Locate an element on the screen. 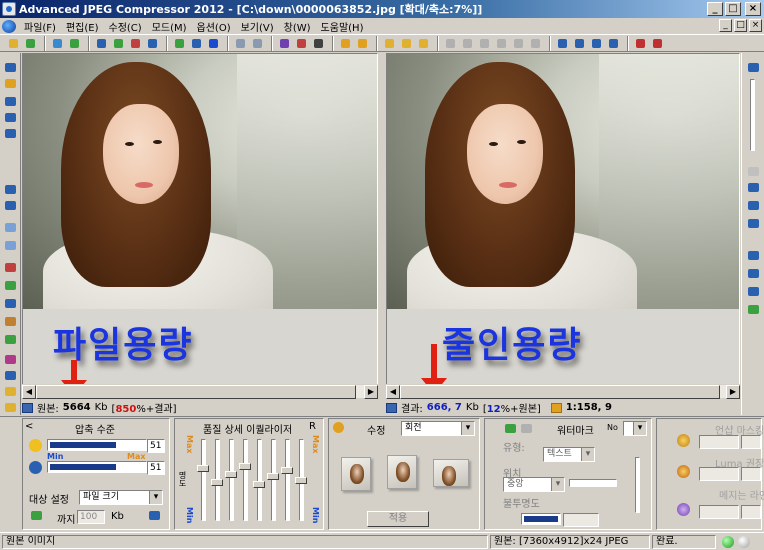 The image size is (764, 550). eq-band-4-thumb is located at coordinates (245, 466).